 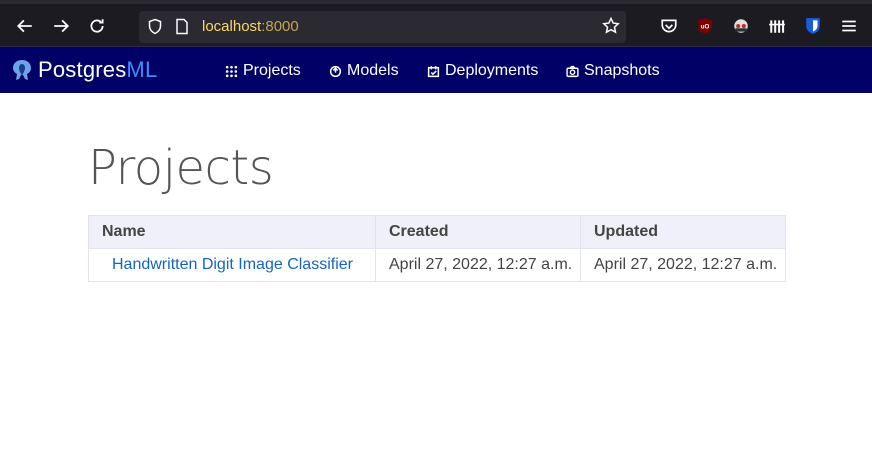 What do you see at coordinates (849, 26) in the screenshot?
I see `menu-hamburger-icon` at bounding box center [849, 26].